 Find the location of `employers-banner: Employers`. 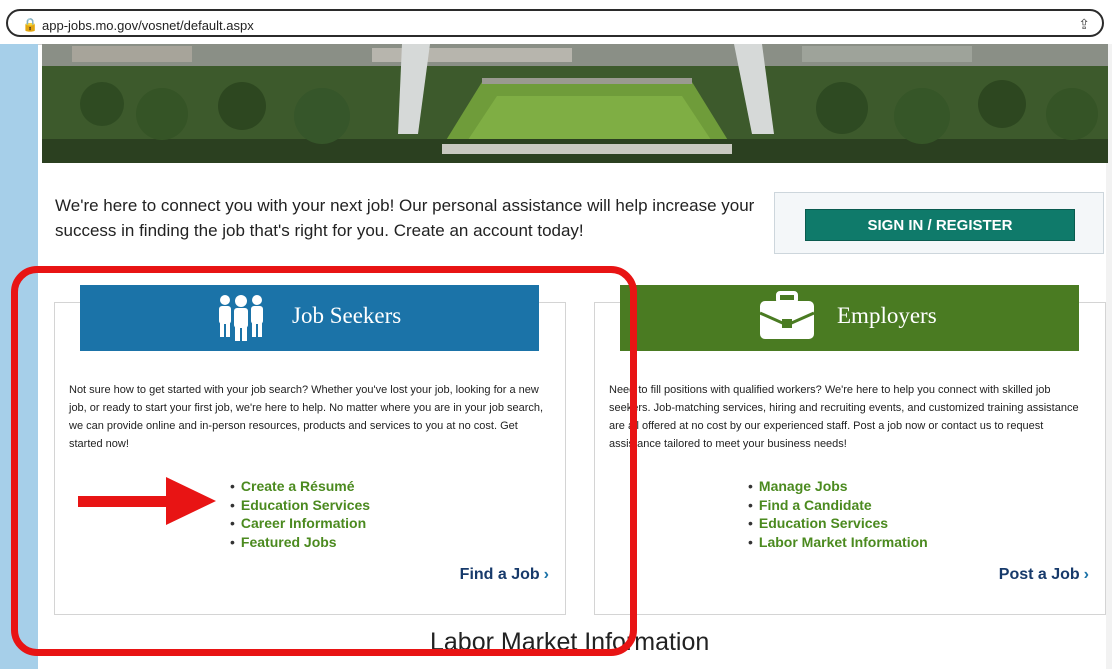

employers-banner: Employers is located at coordinates (849, 318).